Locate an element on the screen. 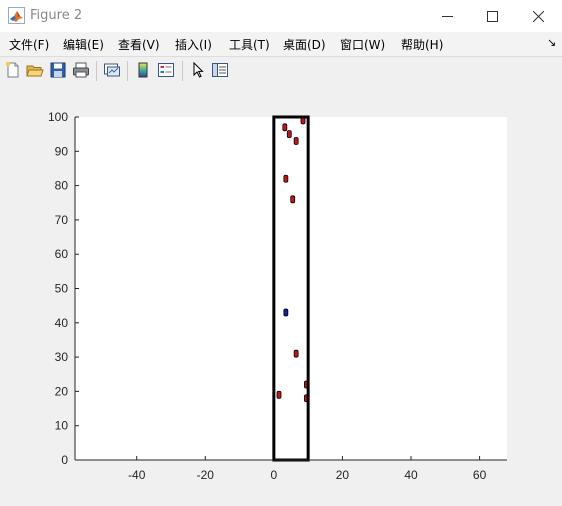  title-bar: Figure 2 is located at coordinates (281, 16).